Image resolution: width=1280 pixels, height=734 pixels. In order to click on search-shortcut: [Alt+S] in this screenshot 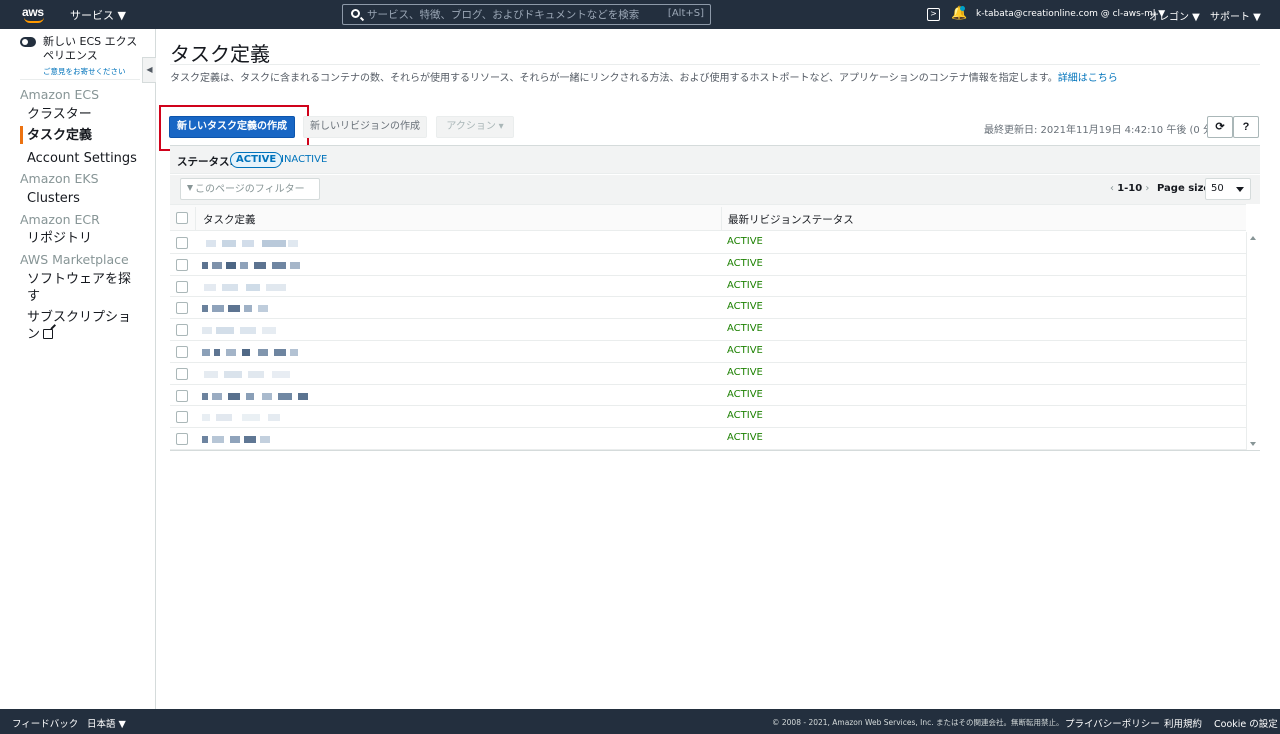, I will do `click(685, 13)`.